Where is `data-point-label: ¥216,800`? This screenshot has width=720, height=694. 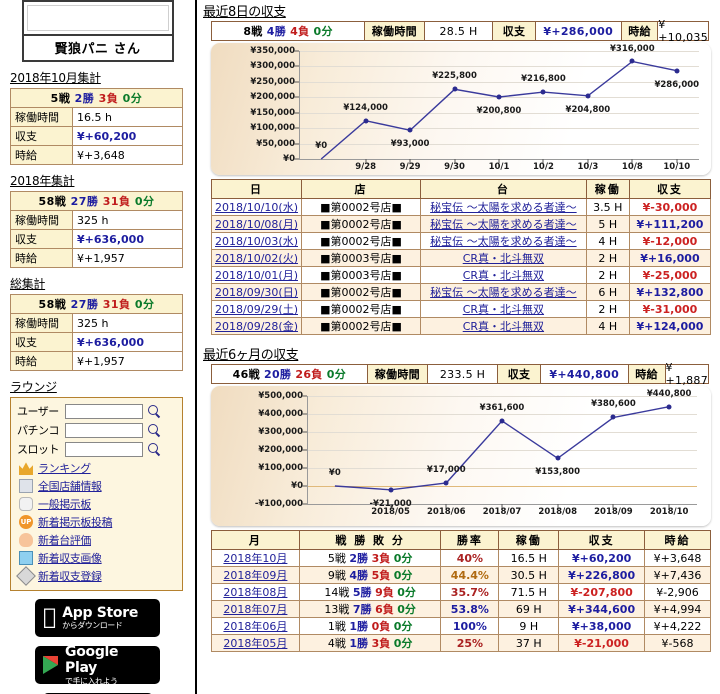
data-point-label: ¥216,800 is located at coordinates (543, 79).